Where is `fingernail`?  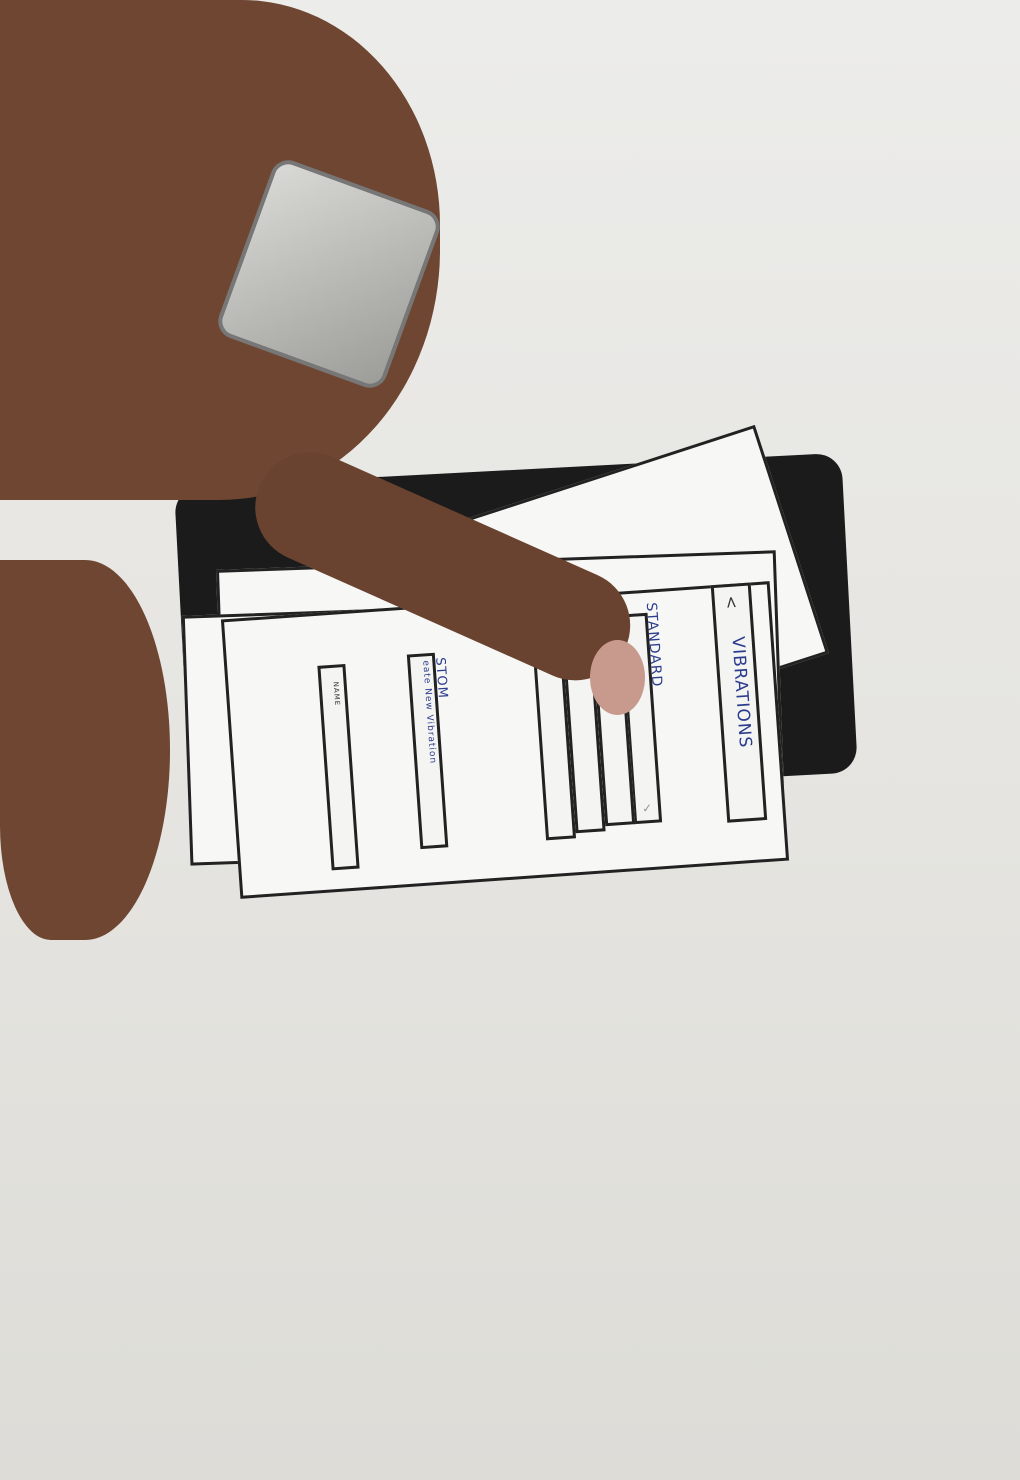
fingernail is located at coordinates (617, 677).